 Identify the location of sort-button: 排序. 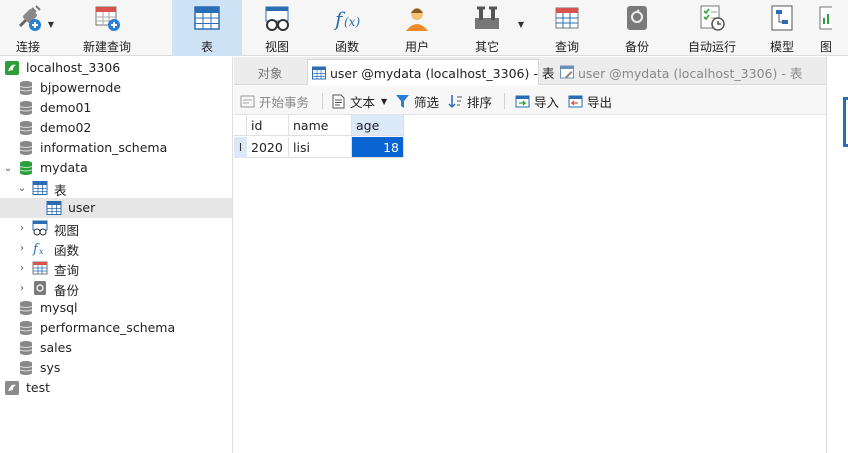
(470, 101).